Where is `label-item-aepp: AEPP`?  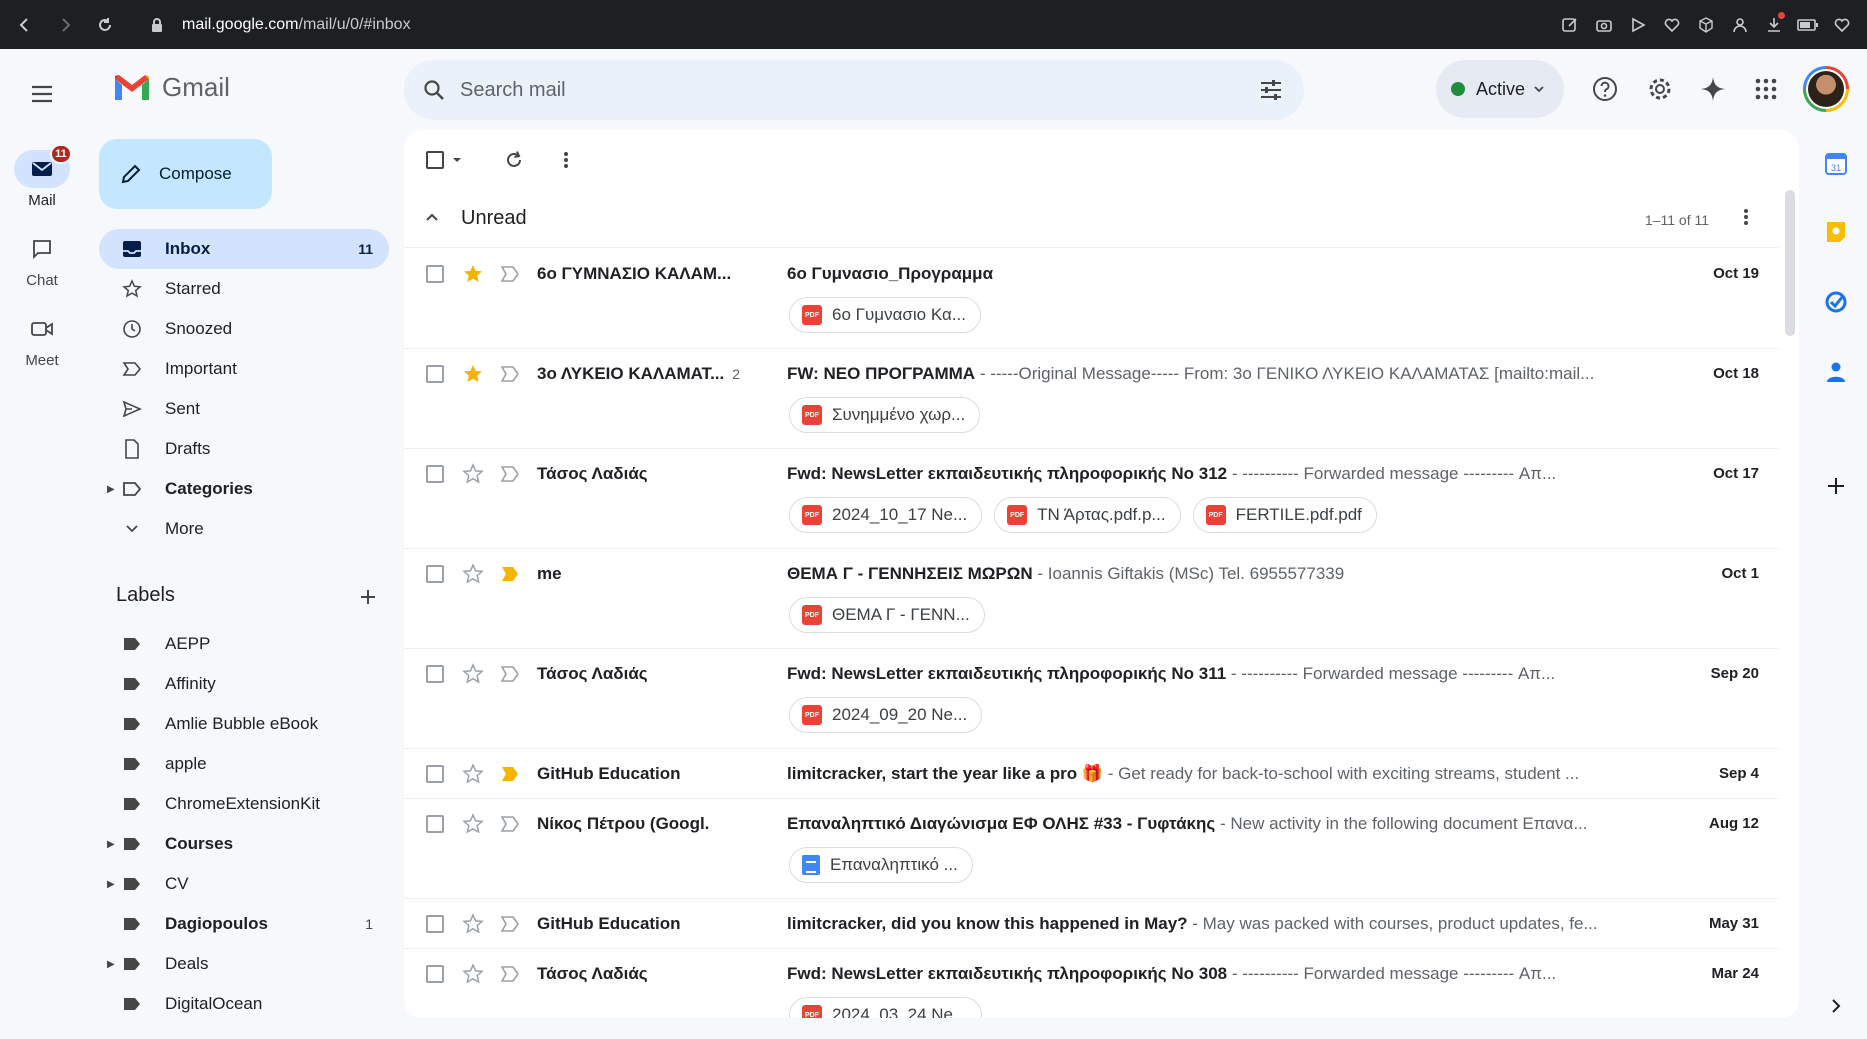 label-item-aepp: AEPP is located at coordinates (244, 644).